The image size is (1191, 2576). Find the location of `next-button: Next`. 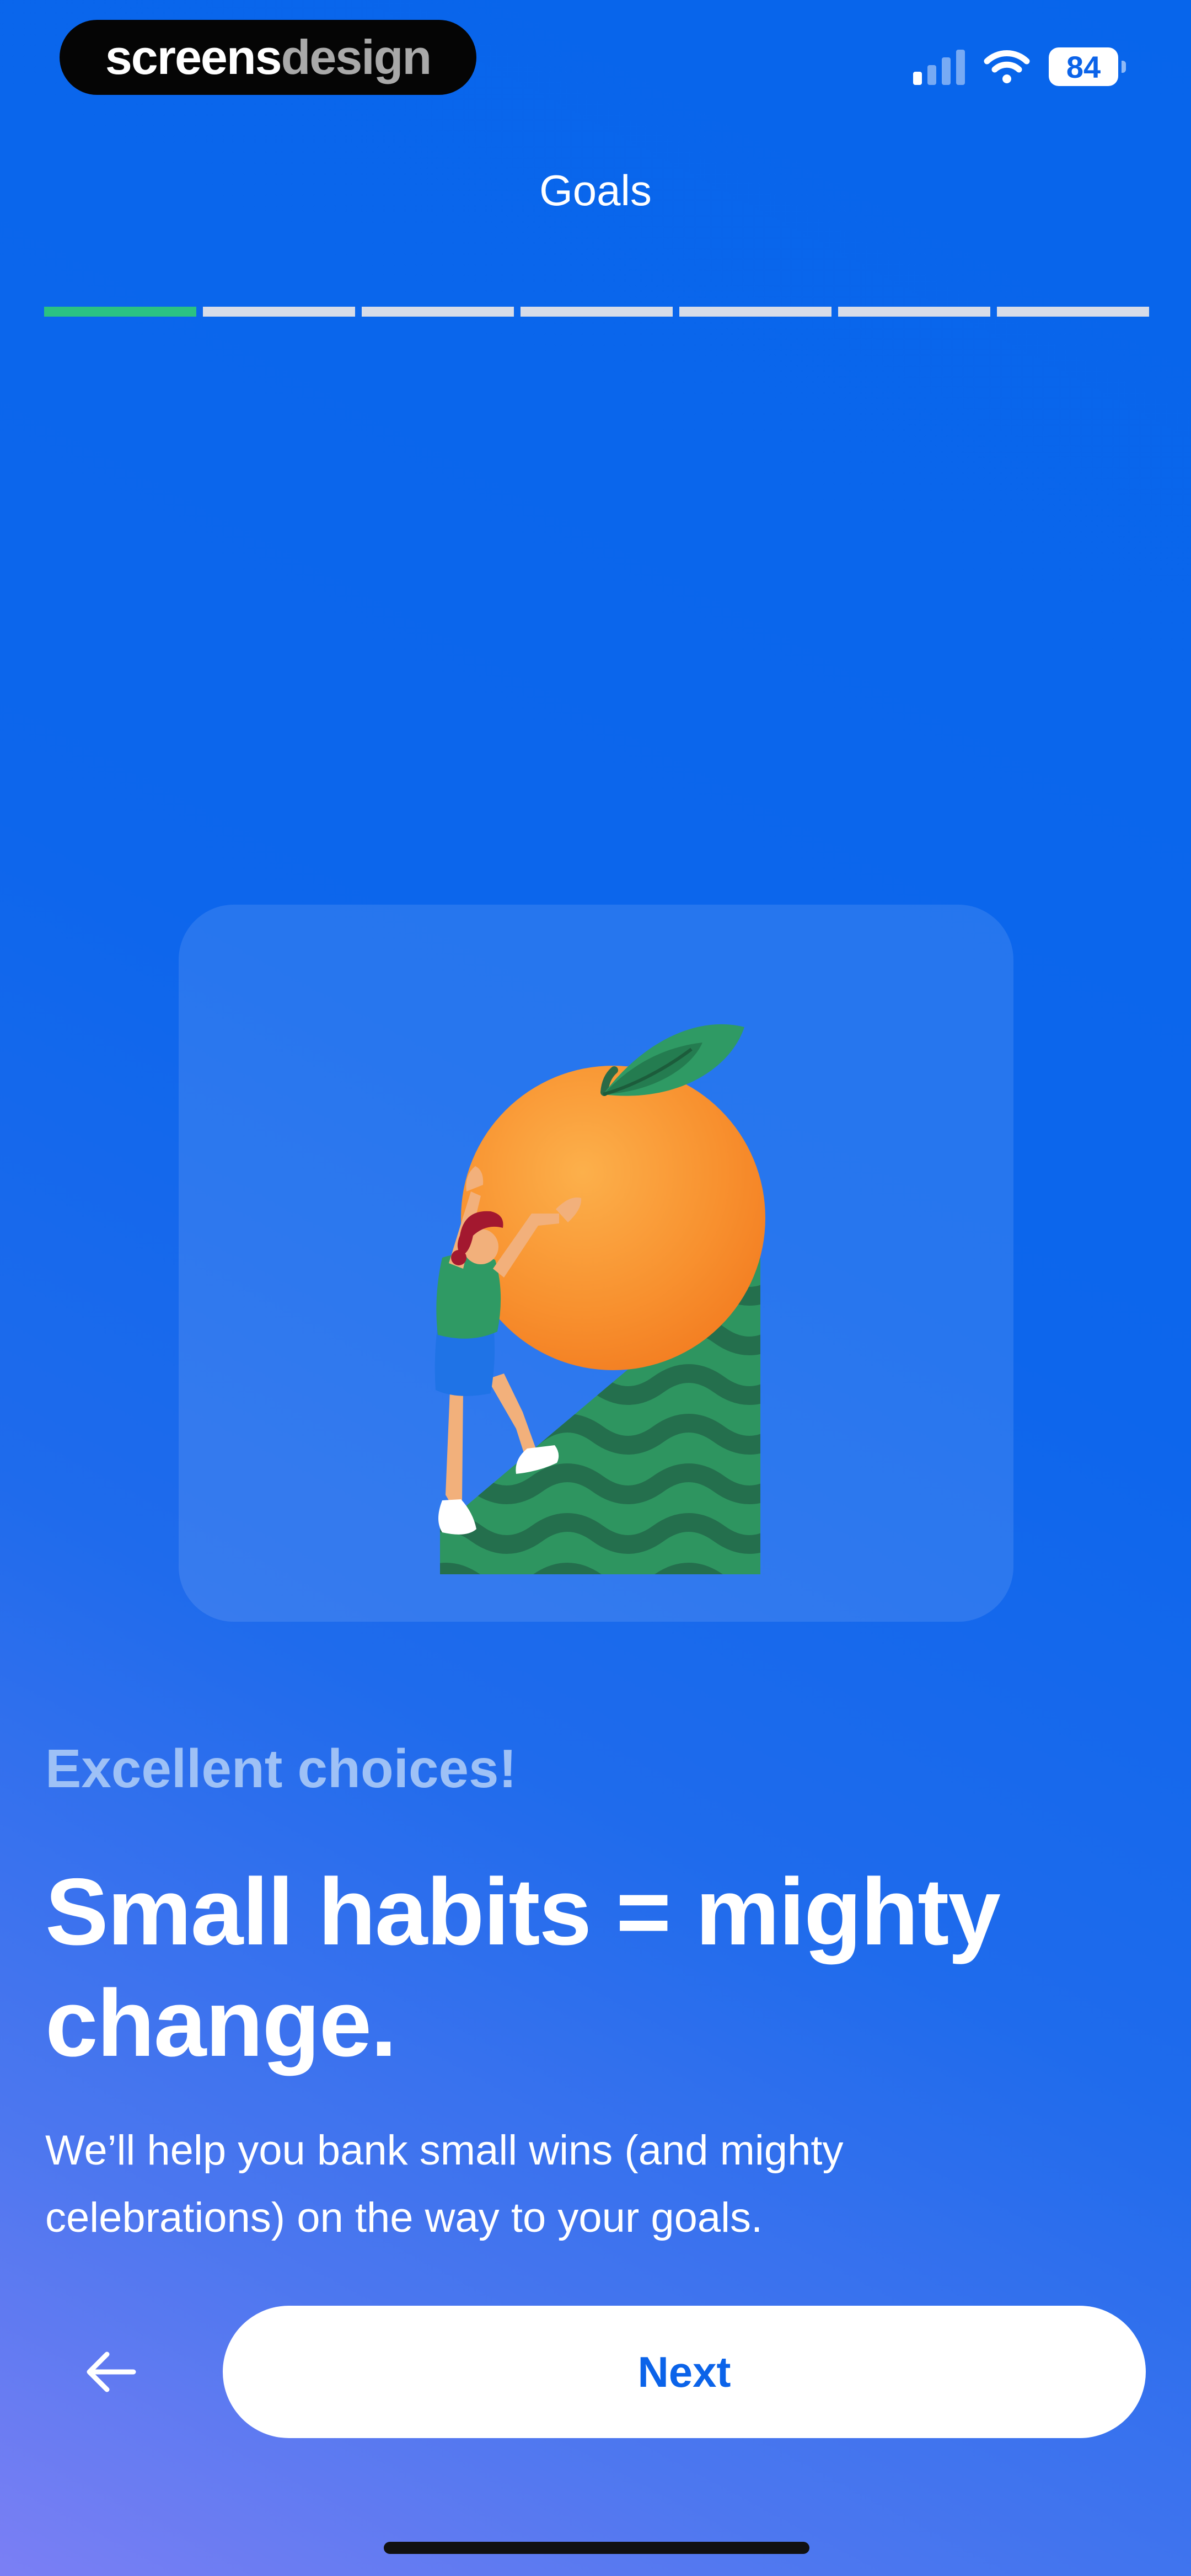

next-button: Next is located at coordinates (684, 2372).